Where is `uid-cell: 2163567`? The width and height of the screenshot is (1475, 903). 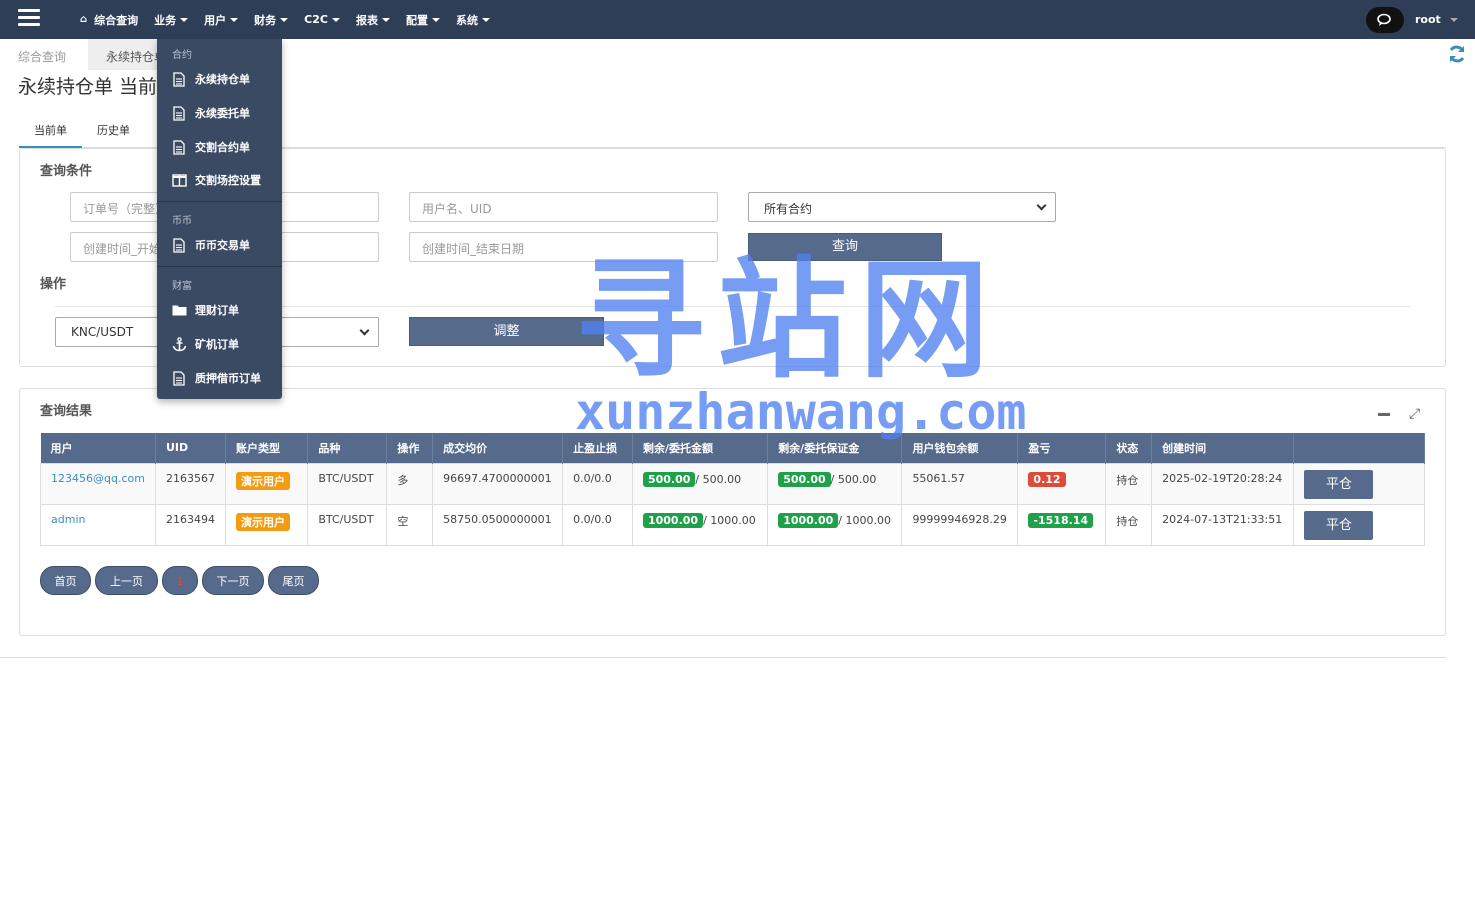
uid-cell: 2163567 is located at coordinates (190, 483).